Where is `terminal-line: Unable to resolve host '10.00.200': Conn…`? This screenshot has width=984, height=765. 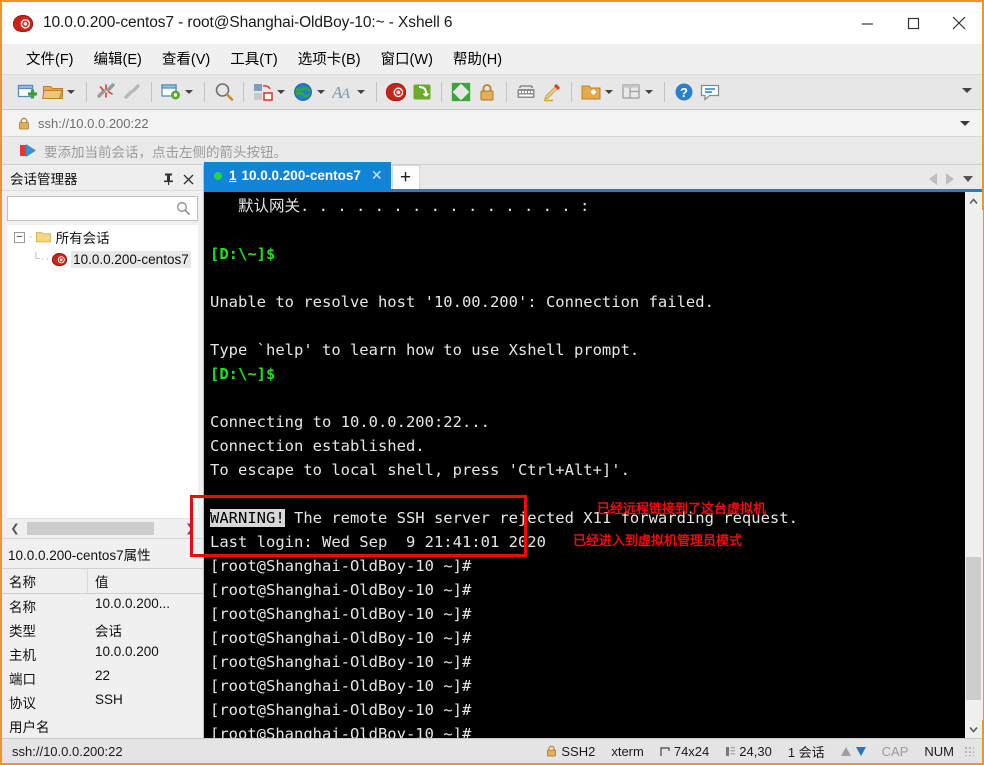
terminal-line: Unable to resolve host '10.00.200': Conn… is located at coordinates (587, 302).